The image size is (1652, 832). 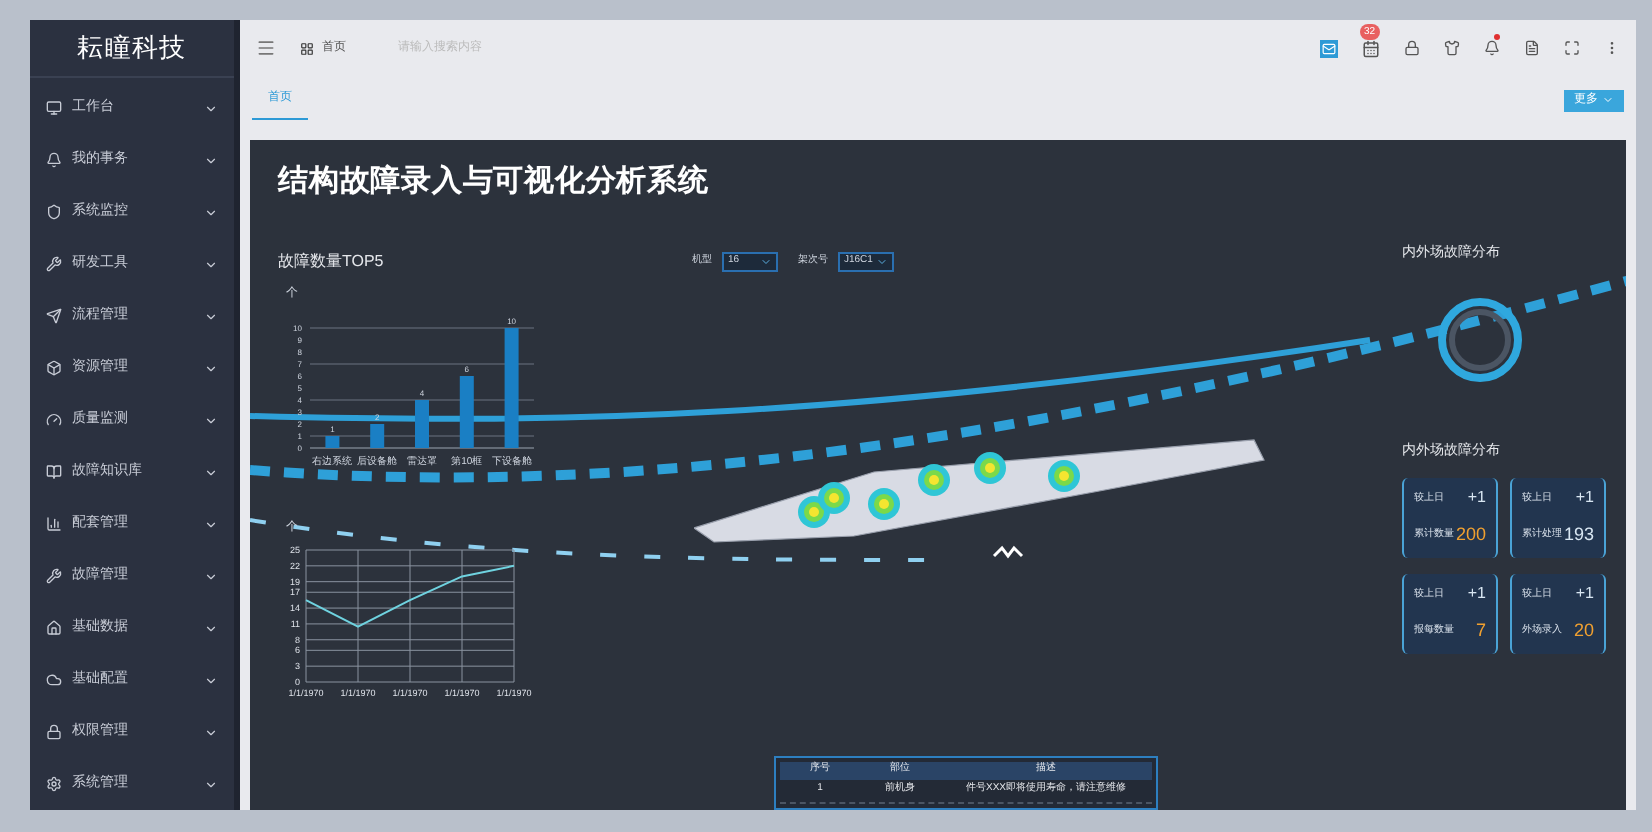 What do you see at coordinates (54, 420) in the screenshot?
I see `gauge-icon` at bounding box center [54, 420].